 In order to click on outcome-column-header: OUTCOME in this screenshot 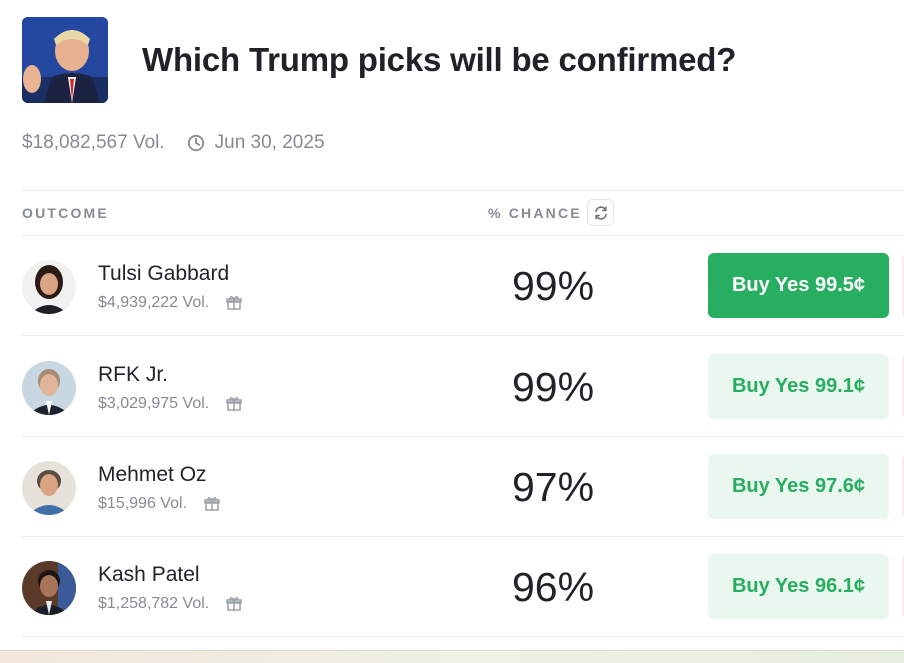, I will do `click(65, 213)`.